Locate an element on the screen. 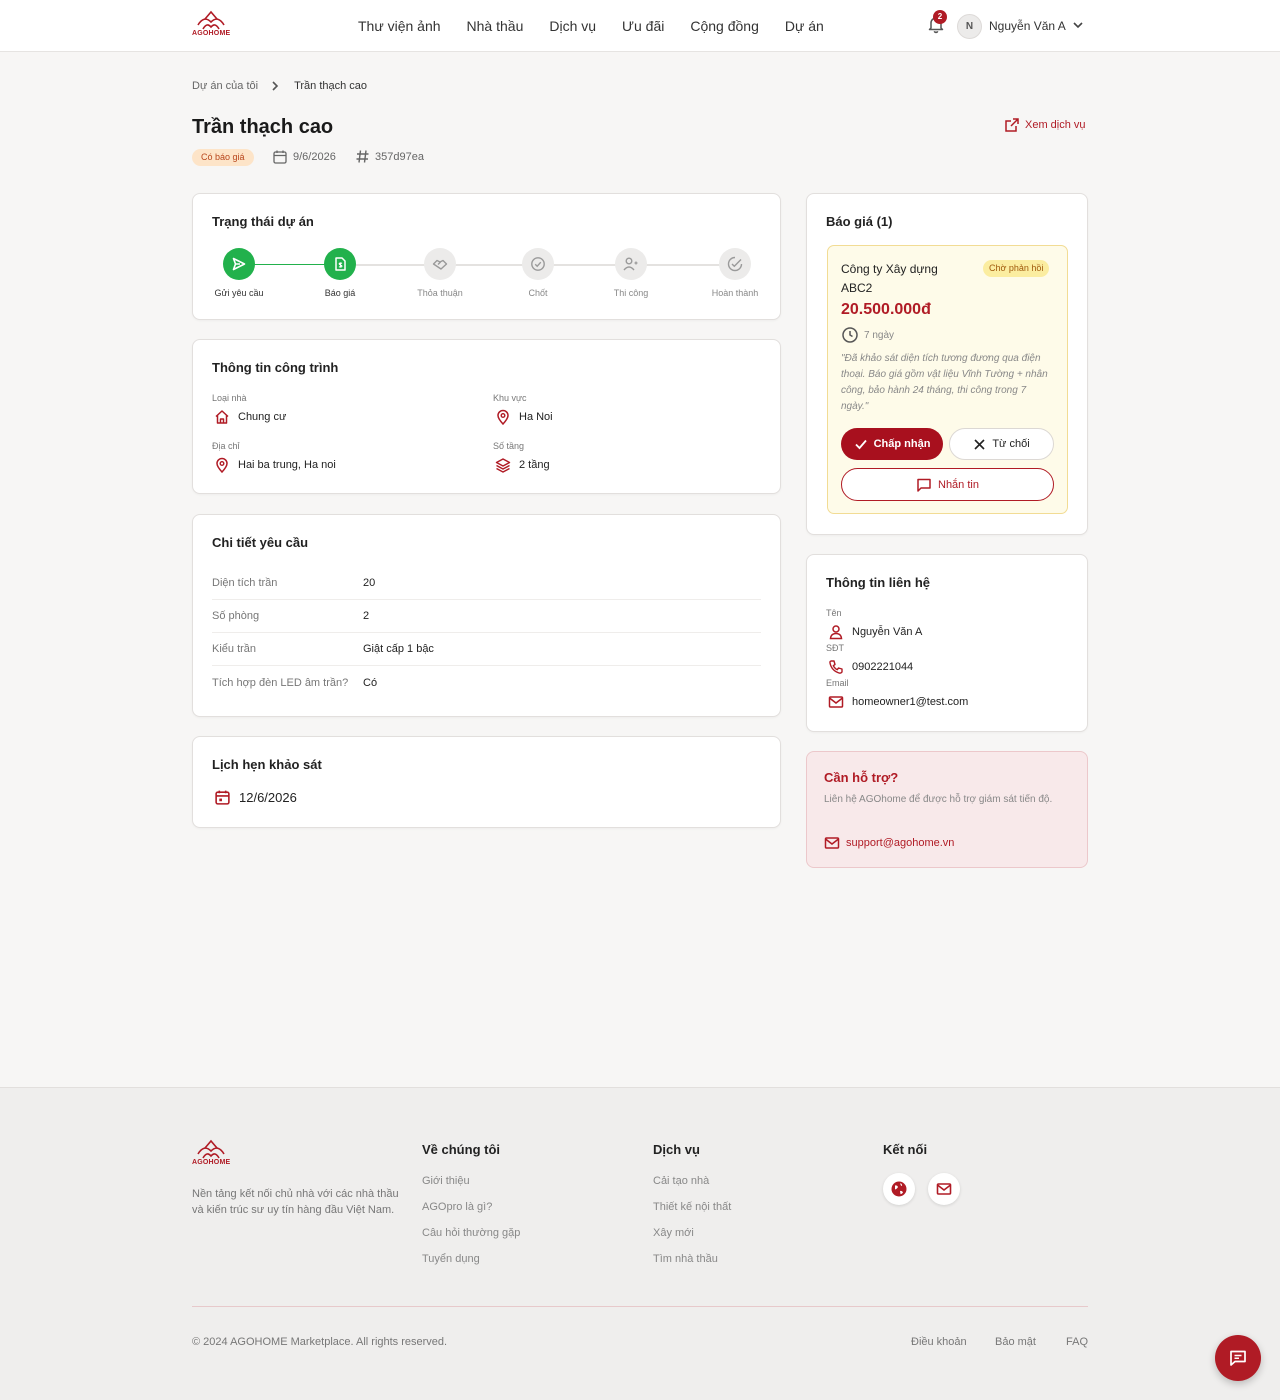 This screenshot has width=1280, height=1400. contact-name-label: Tên is located at coordinates (834, 613).